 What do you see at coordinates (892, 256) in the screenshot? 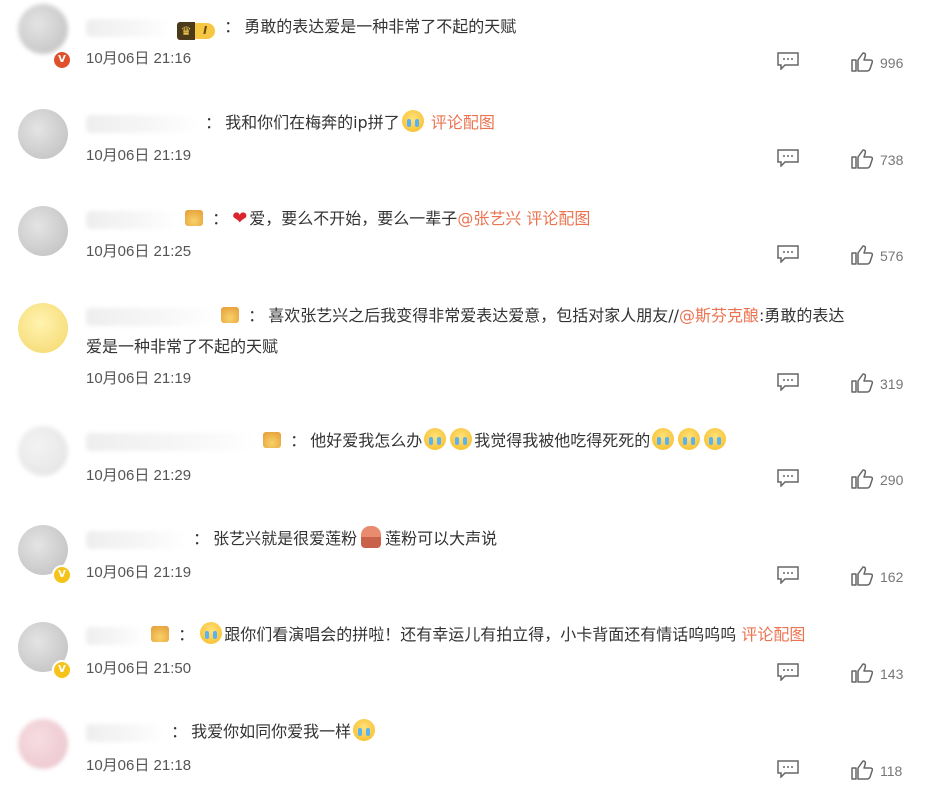
I see `like-count: 576` at bounding box center [892, 256].